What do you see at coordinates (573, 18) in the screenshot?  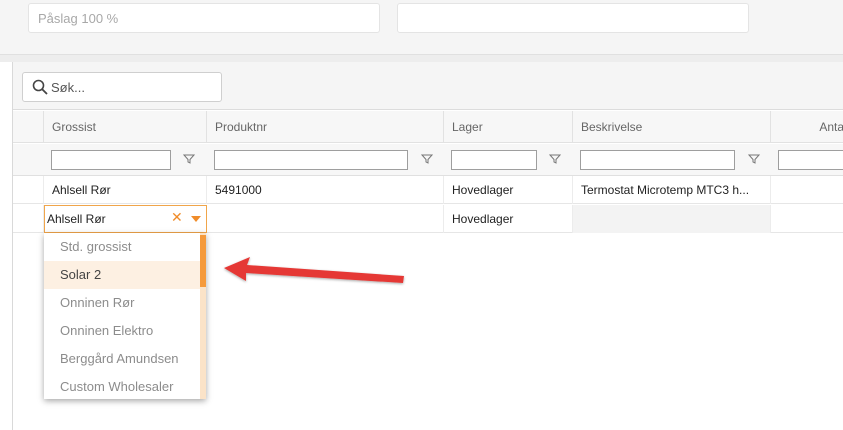 I see `second-field` at bounding box center [573, 18].